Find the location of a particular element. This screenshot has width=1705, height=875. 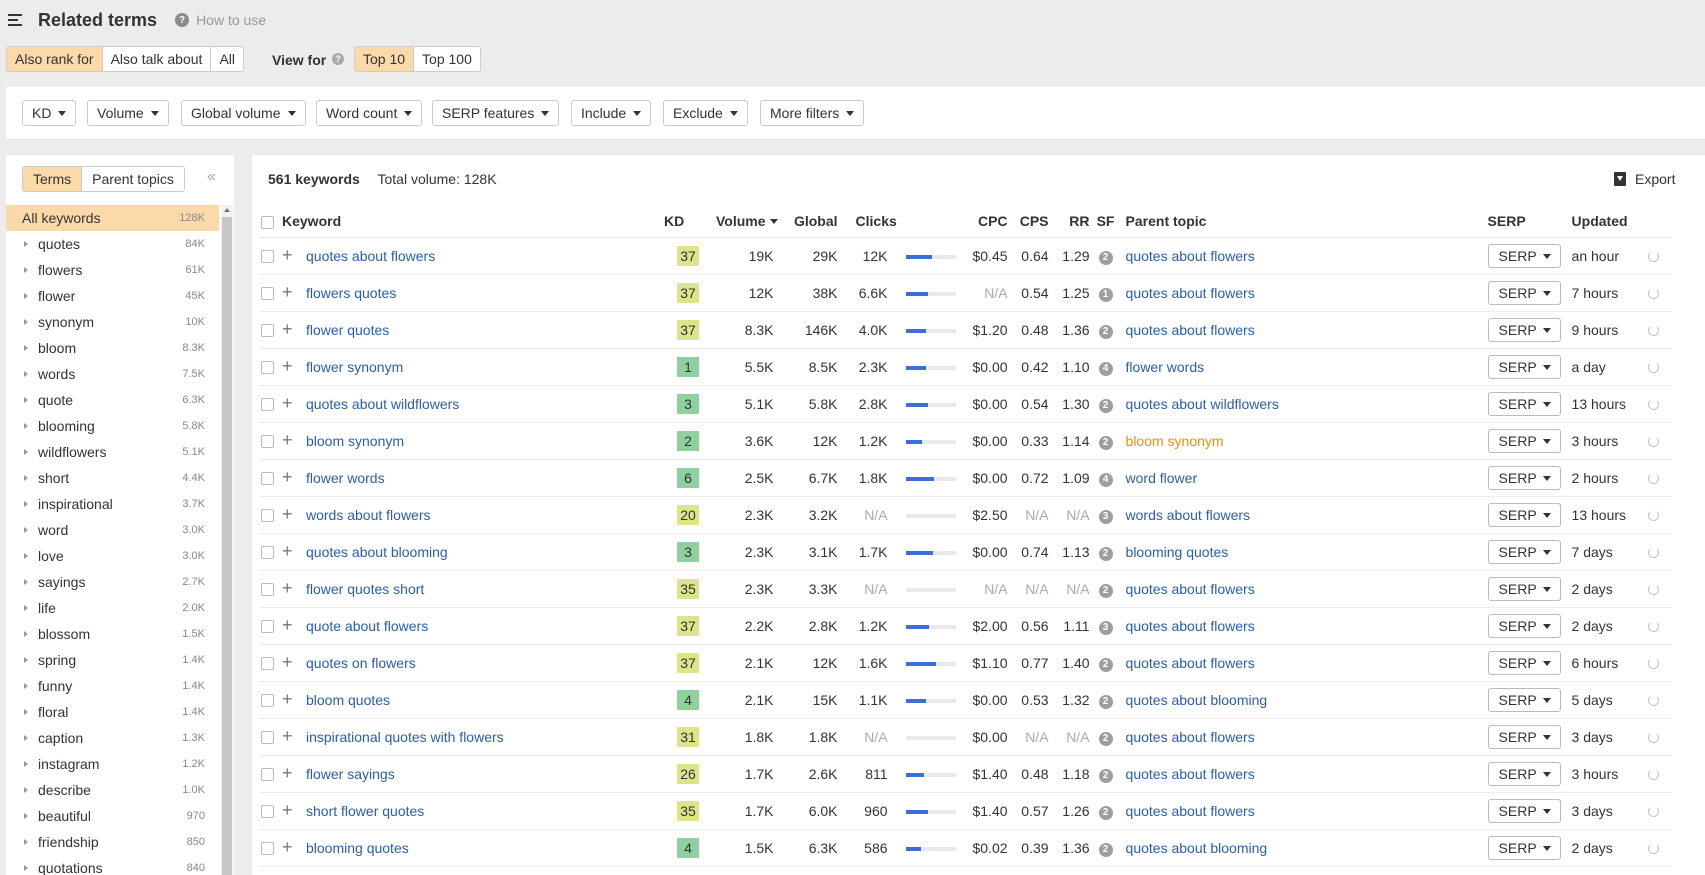

serp-features-badge: 3 is located at coordinates (1105, 516).